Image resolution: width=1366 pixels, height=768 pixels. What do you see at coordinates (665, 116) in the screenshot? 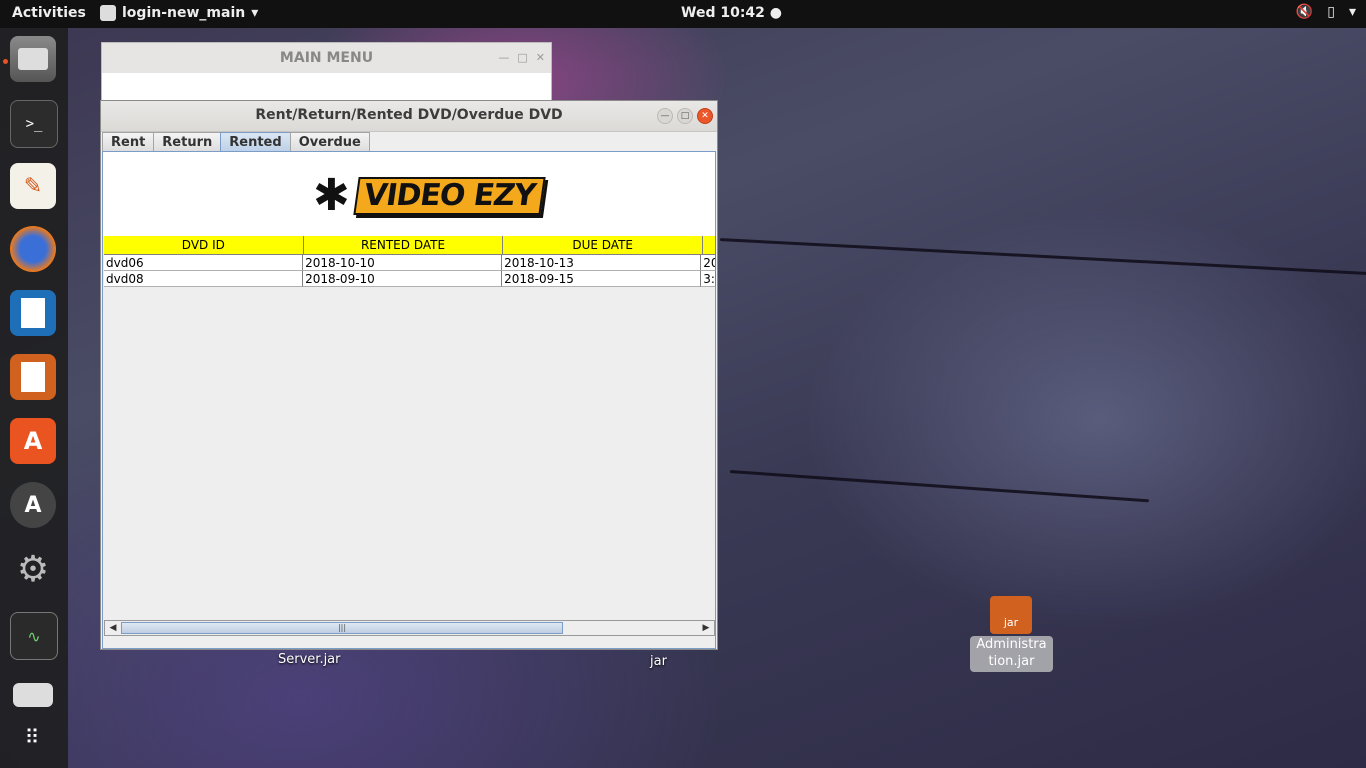
I see `minimize-button: —` at bounding box center [665, 116].